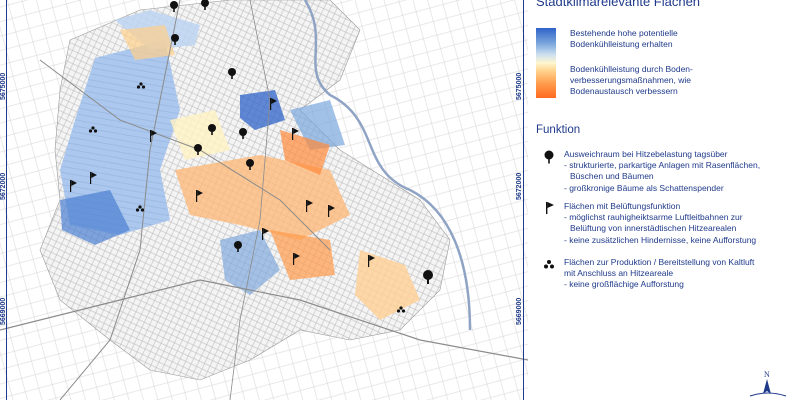  What do you see at coordinates (644, 187) in the screenshot?
I see `function-line: - großkronige Bäume als Schattenspender` at bounding box center [644, 187].